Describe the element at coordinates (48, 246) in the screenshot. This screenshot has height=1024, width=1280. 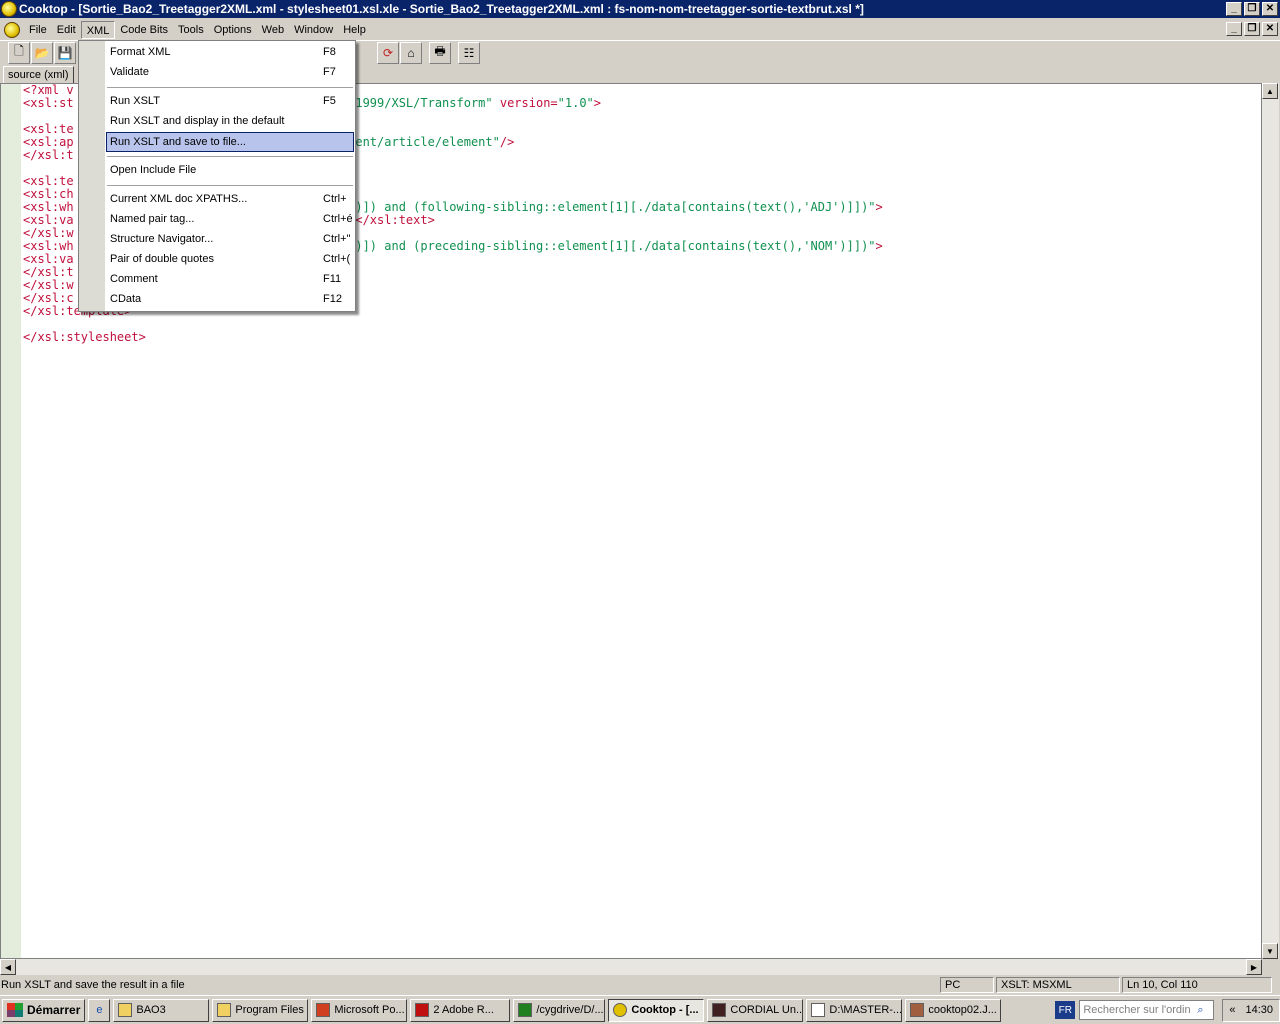
I see `xml-tag-text: <xsl:wh` at that location.